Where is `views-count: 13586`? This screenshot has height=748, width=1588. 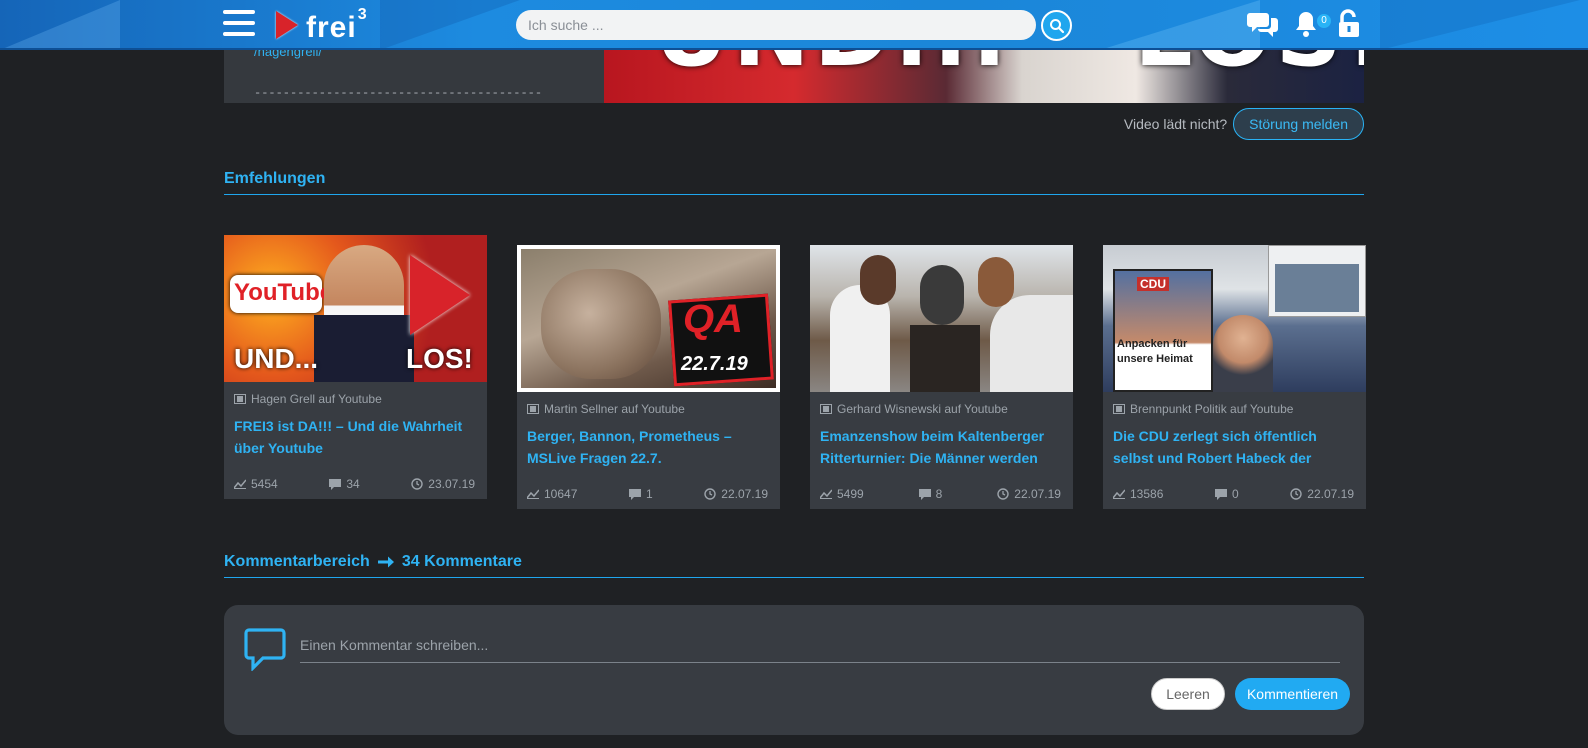 views-count: 13586 is located at coordinates (1138, 494).